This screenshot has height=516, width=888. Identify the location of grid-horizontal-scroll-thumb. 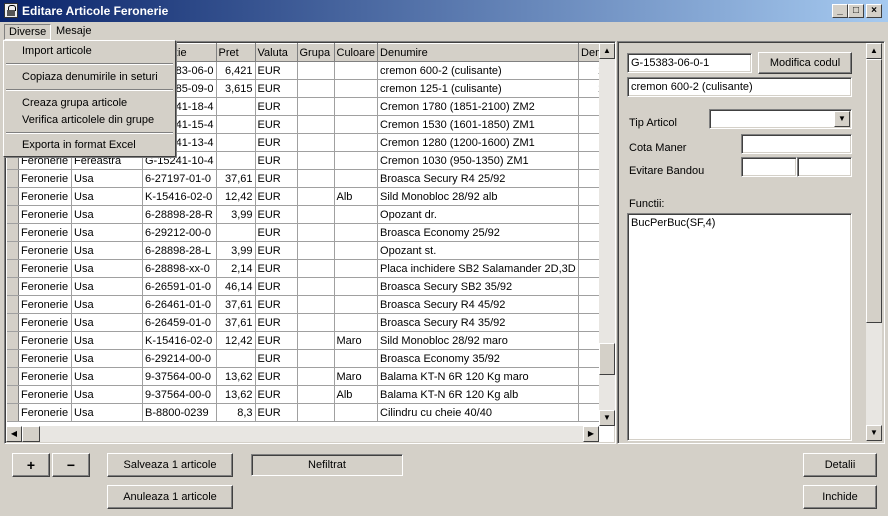
(31, 434).